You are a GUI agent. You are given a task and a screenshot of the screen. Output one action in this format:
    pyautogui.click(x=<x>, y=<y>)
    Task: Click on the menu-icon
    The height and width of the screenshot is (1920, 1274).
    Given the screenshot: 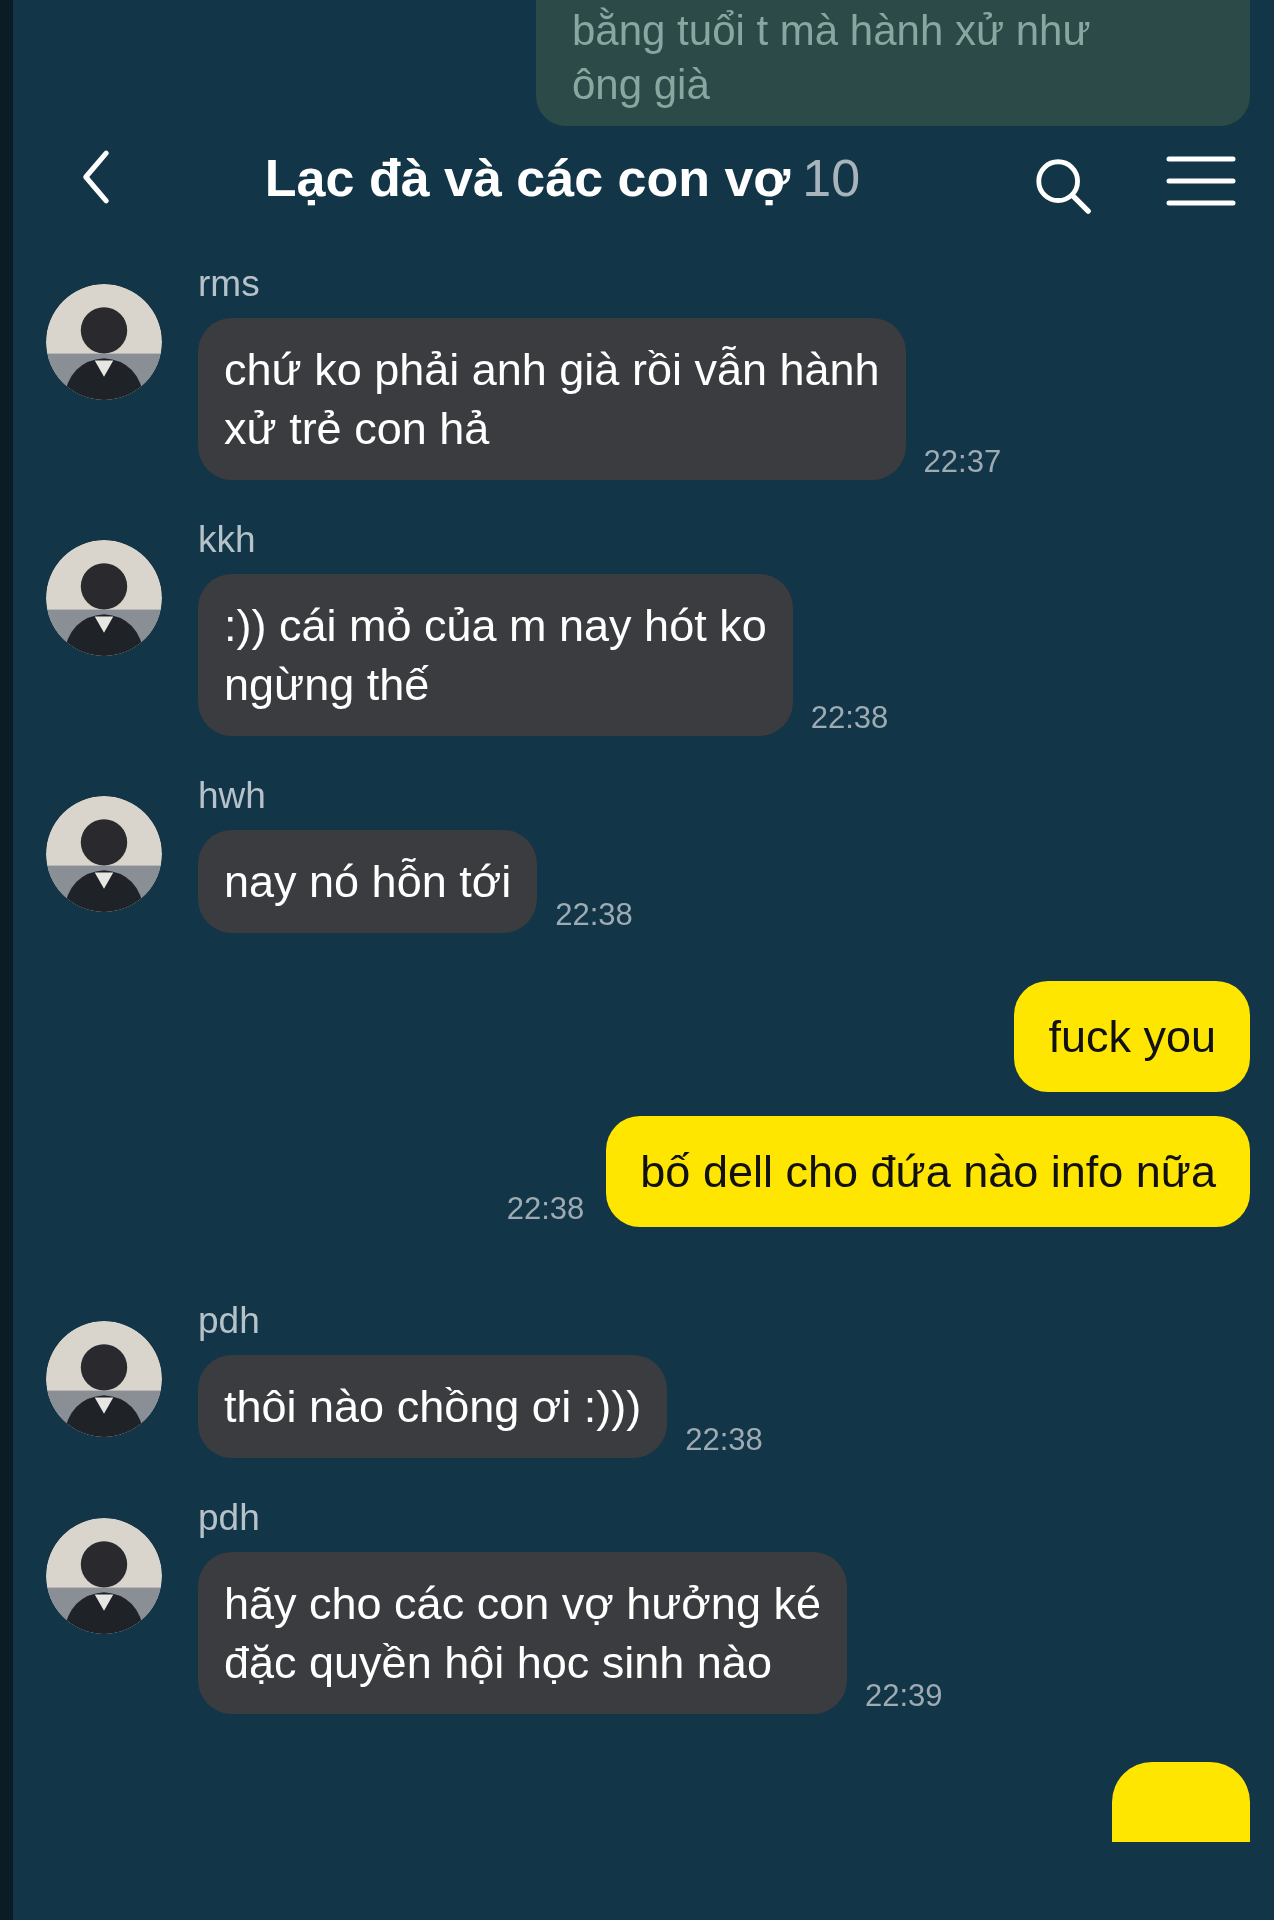 What is the action you would take?
    pyautogui.click(x=1201, y=181)
    